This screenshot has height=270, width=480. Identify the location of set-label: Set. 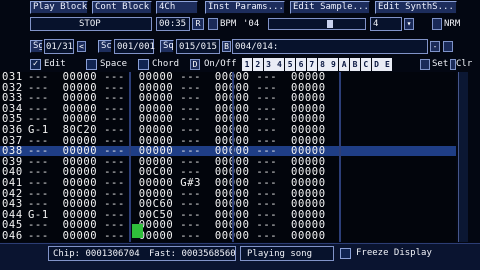
(440, 64).